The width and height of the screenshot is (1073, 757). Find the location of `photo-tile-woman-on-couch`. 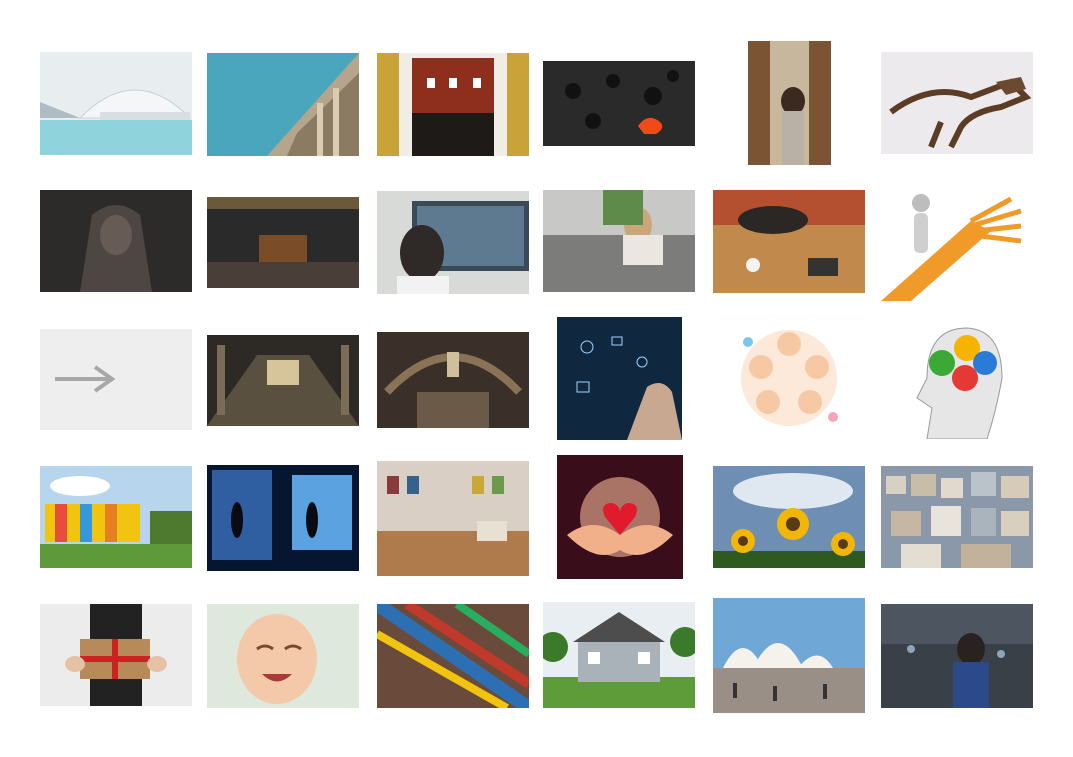

photo-tile-woman-on-couch is located at coordinates (619, 241).